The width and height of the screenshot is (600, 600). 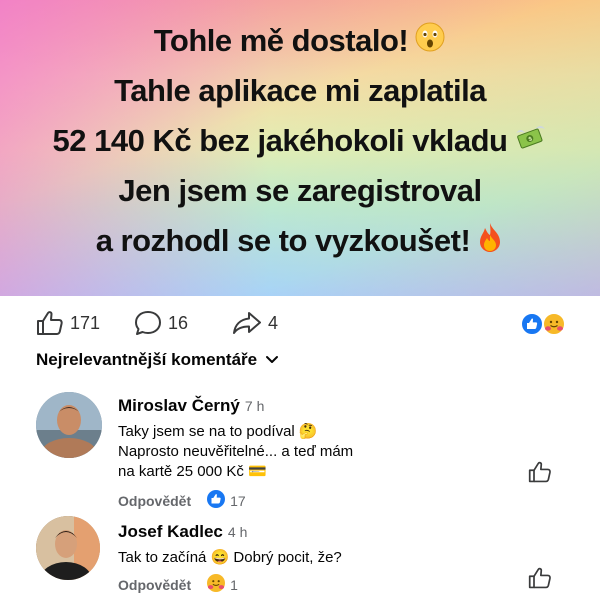 What do you see at coordinates (254, 406) in the screenshot?
I see `comment-time: 7 h` at bounding box center [254, 406].